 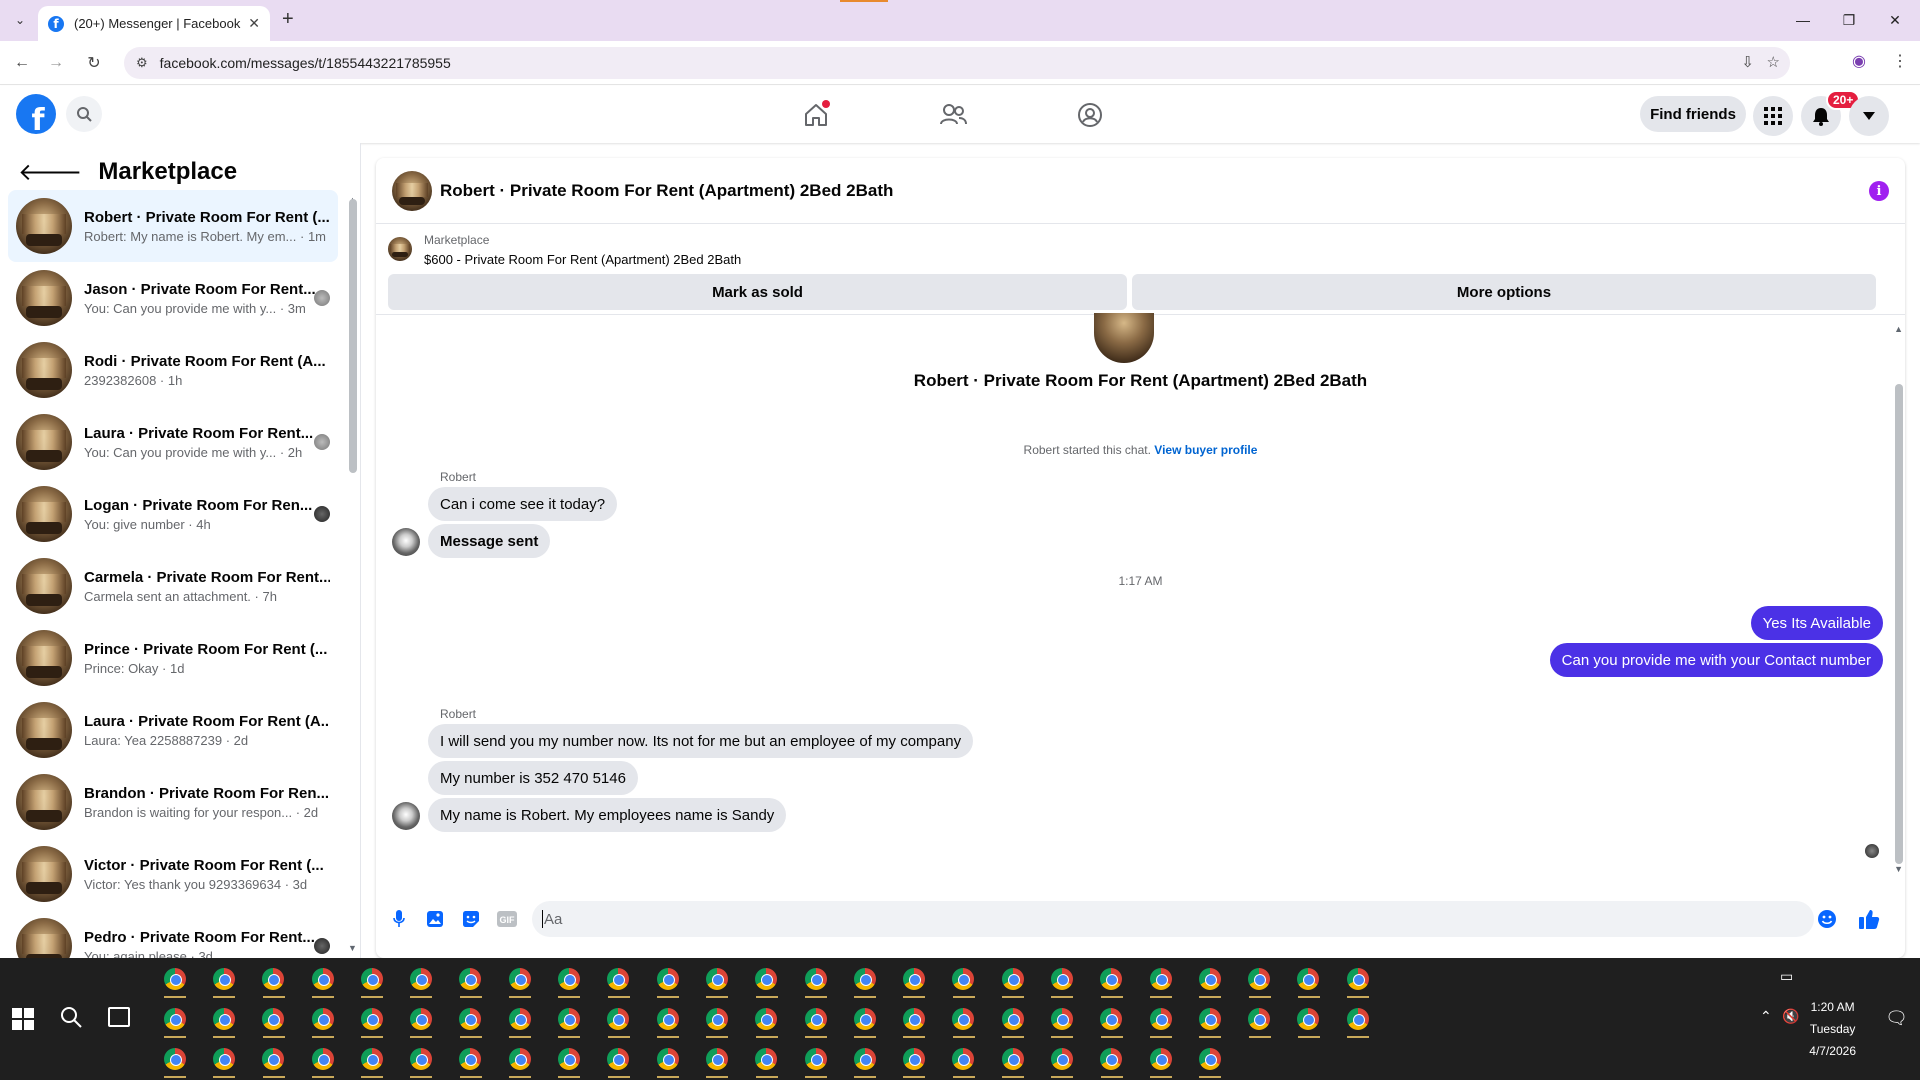 What do you see at coordinates (1900, 61) in the screenshot?
I see `browser-menu-icon: ⋮` at bounding box center [1900, 61].